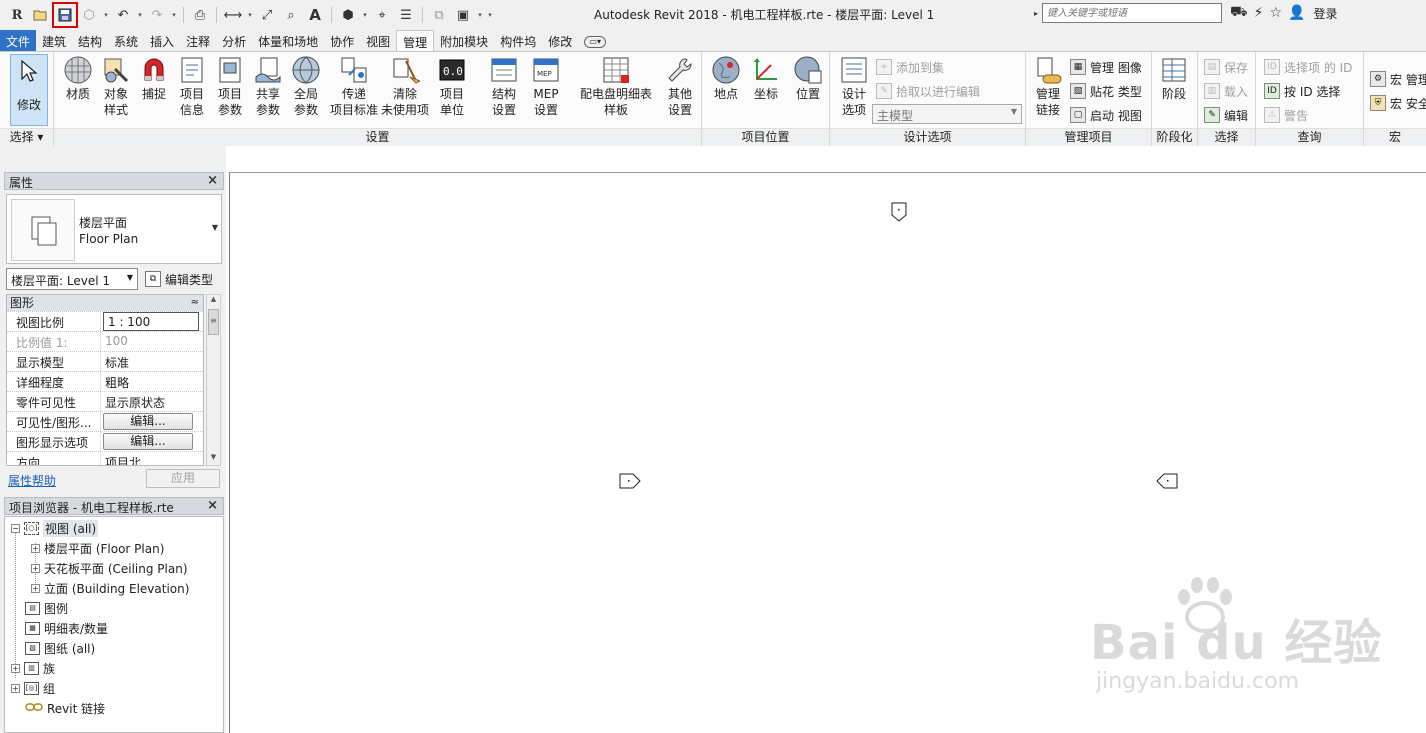 The image size is (1426, 733). I want to click on tree-node-floor-plans: + 楼层平面 (Floor Plan), so click(97, 548).